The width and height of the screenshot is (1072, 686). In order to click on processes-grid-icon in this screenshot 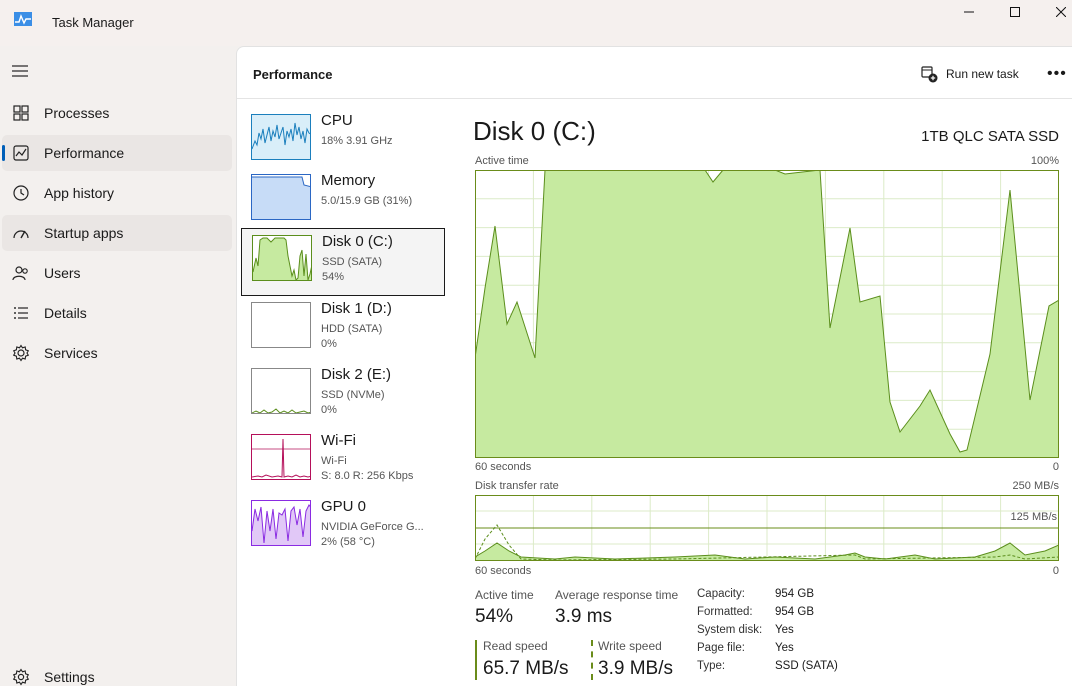, I will do `click(21, 113)`.